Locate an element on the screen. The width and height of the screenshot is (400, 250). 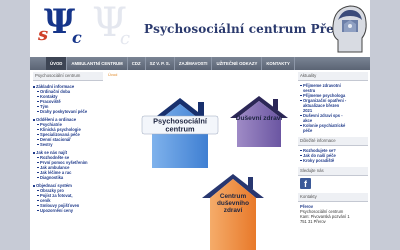
menu-item: Upozornění ceny is located at coordinates (68, 210).